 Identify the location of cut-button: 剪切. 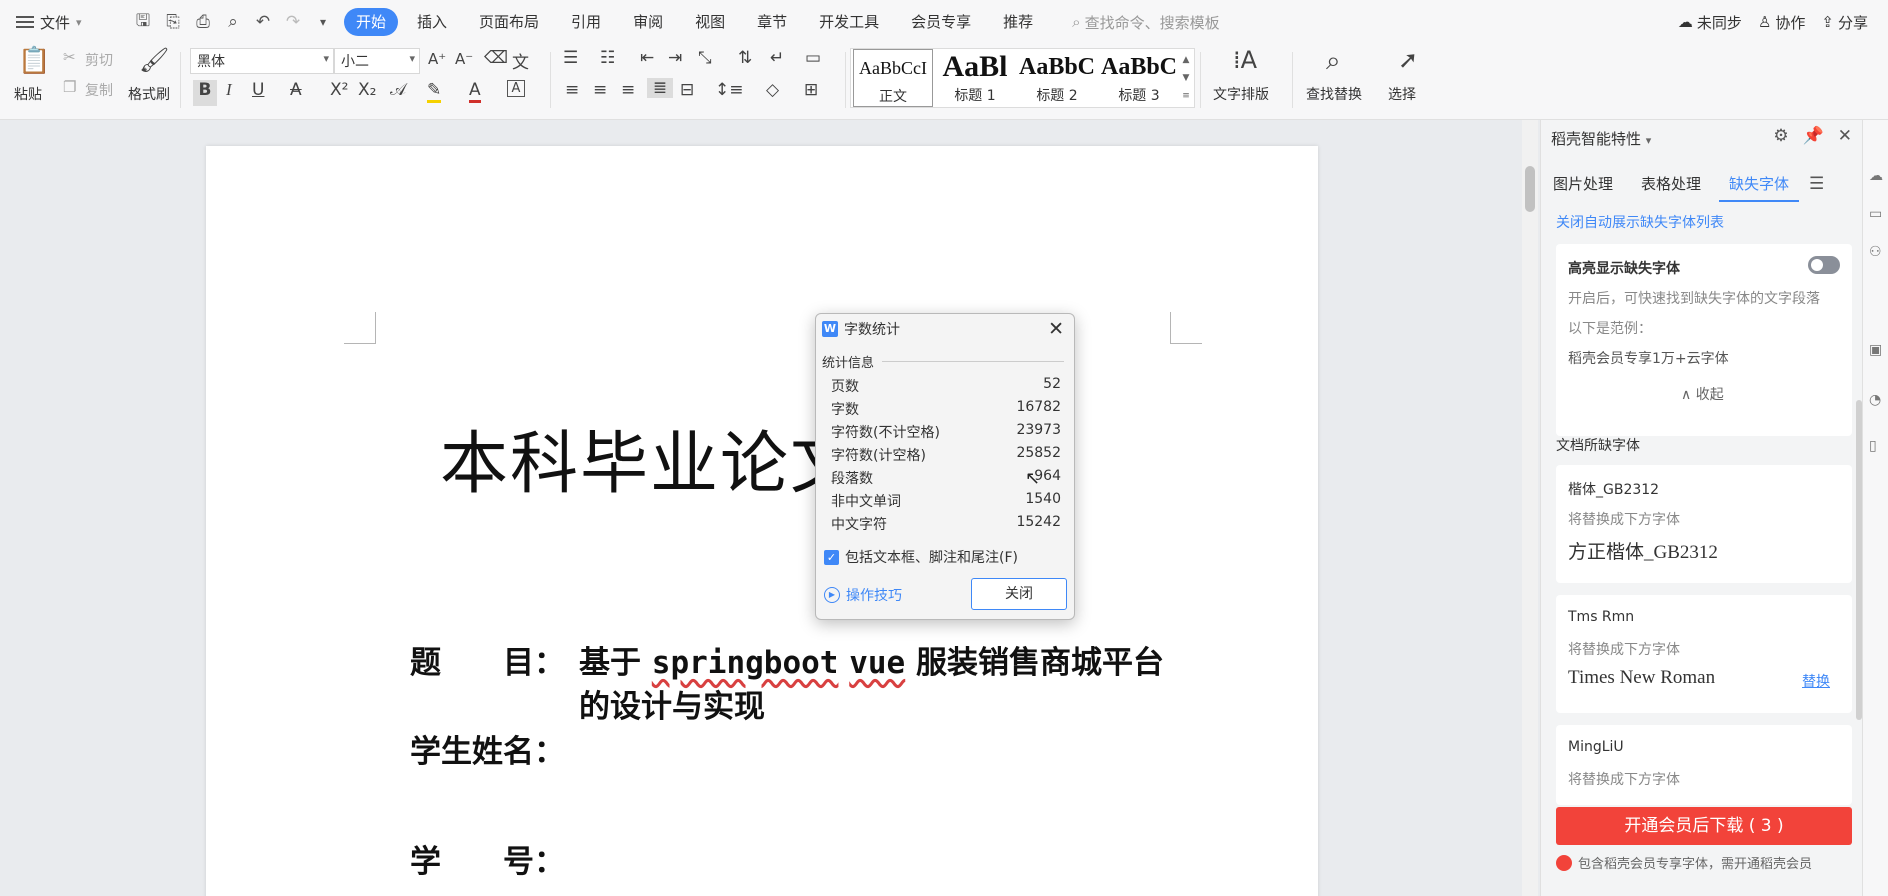
(99, 60).